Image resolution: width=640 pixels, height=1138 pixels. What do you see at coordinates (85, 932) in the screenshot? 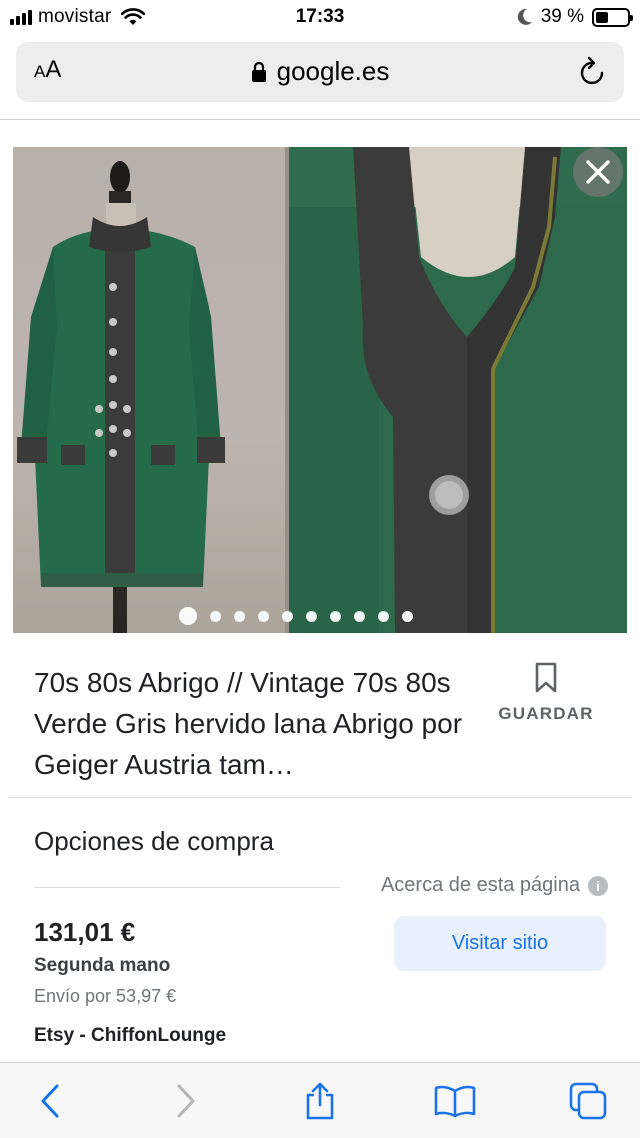
I see `price: 131,01 €` at bounding box center [85, 932].